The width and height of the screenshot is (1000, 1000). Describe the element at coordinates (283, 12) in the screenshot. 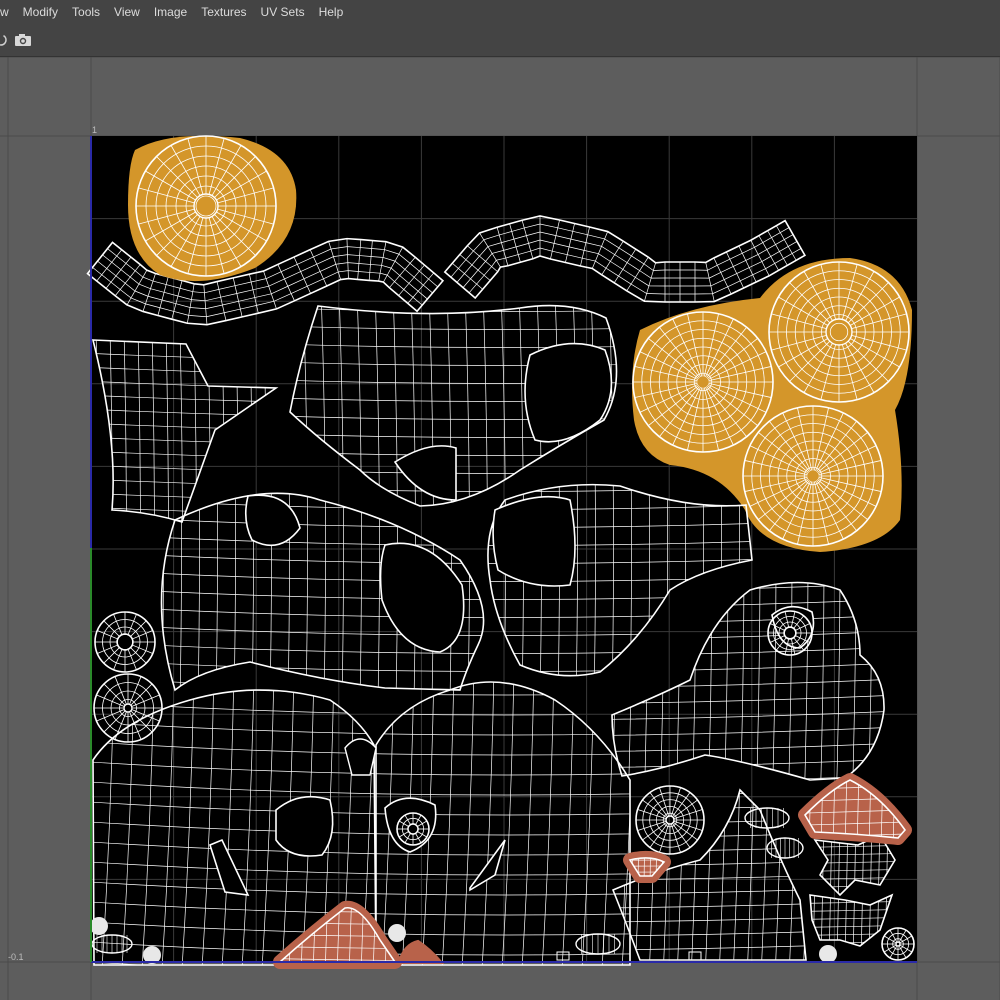

I see `menu-uv-sets: UV Sets` at that location.